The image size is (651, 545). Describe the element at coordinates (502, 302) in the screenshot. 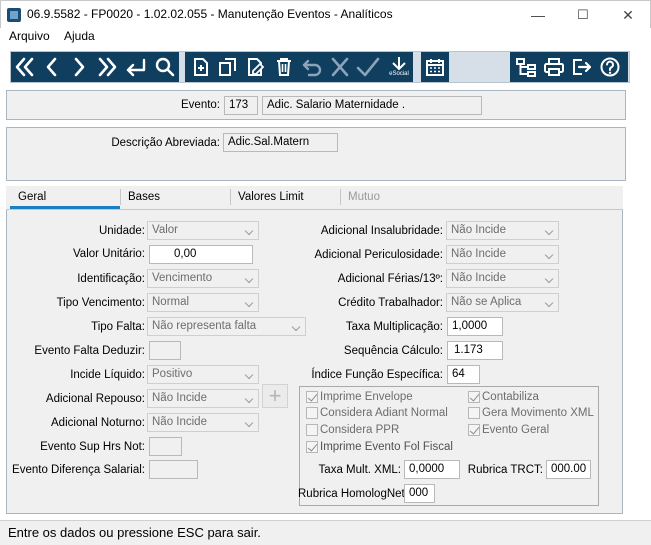

I see `credito-trabalhador-select: Não se Aplica` at that location.